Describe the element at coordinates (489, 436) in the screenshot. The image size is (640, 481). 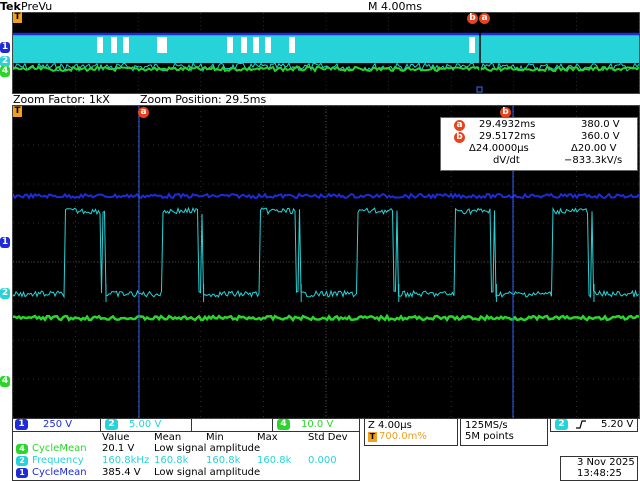
I see `record-length: 5M points` at that location.